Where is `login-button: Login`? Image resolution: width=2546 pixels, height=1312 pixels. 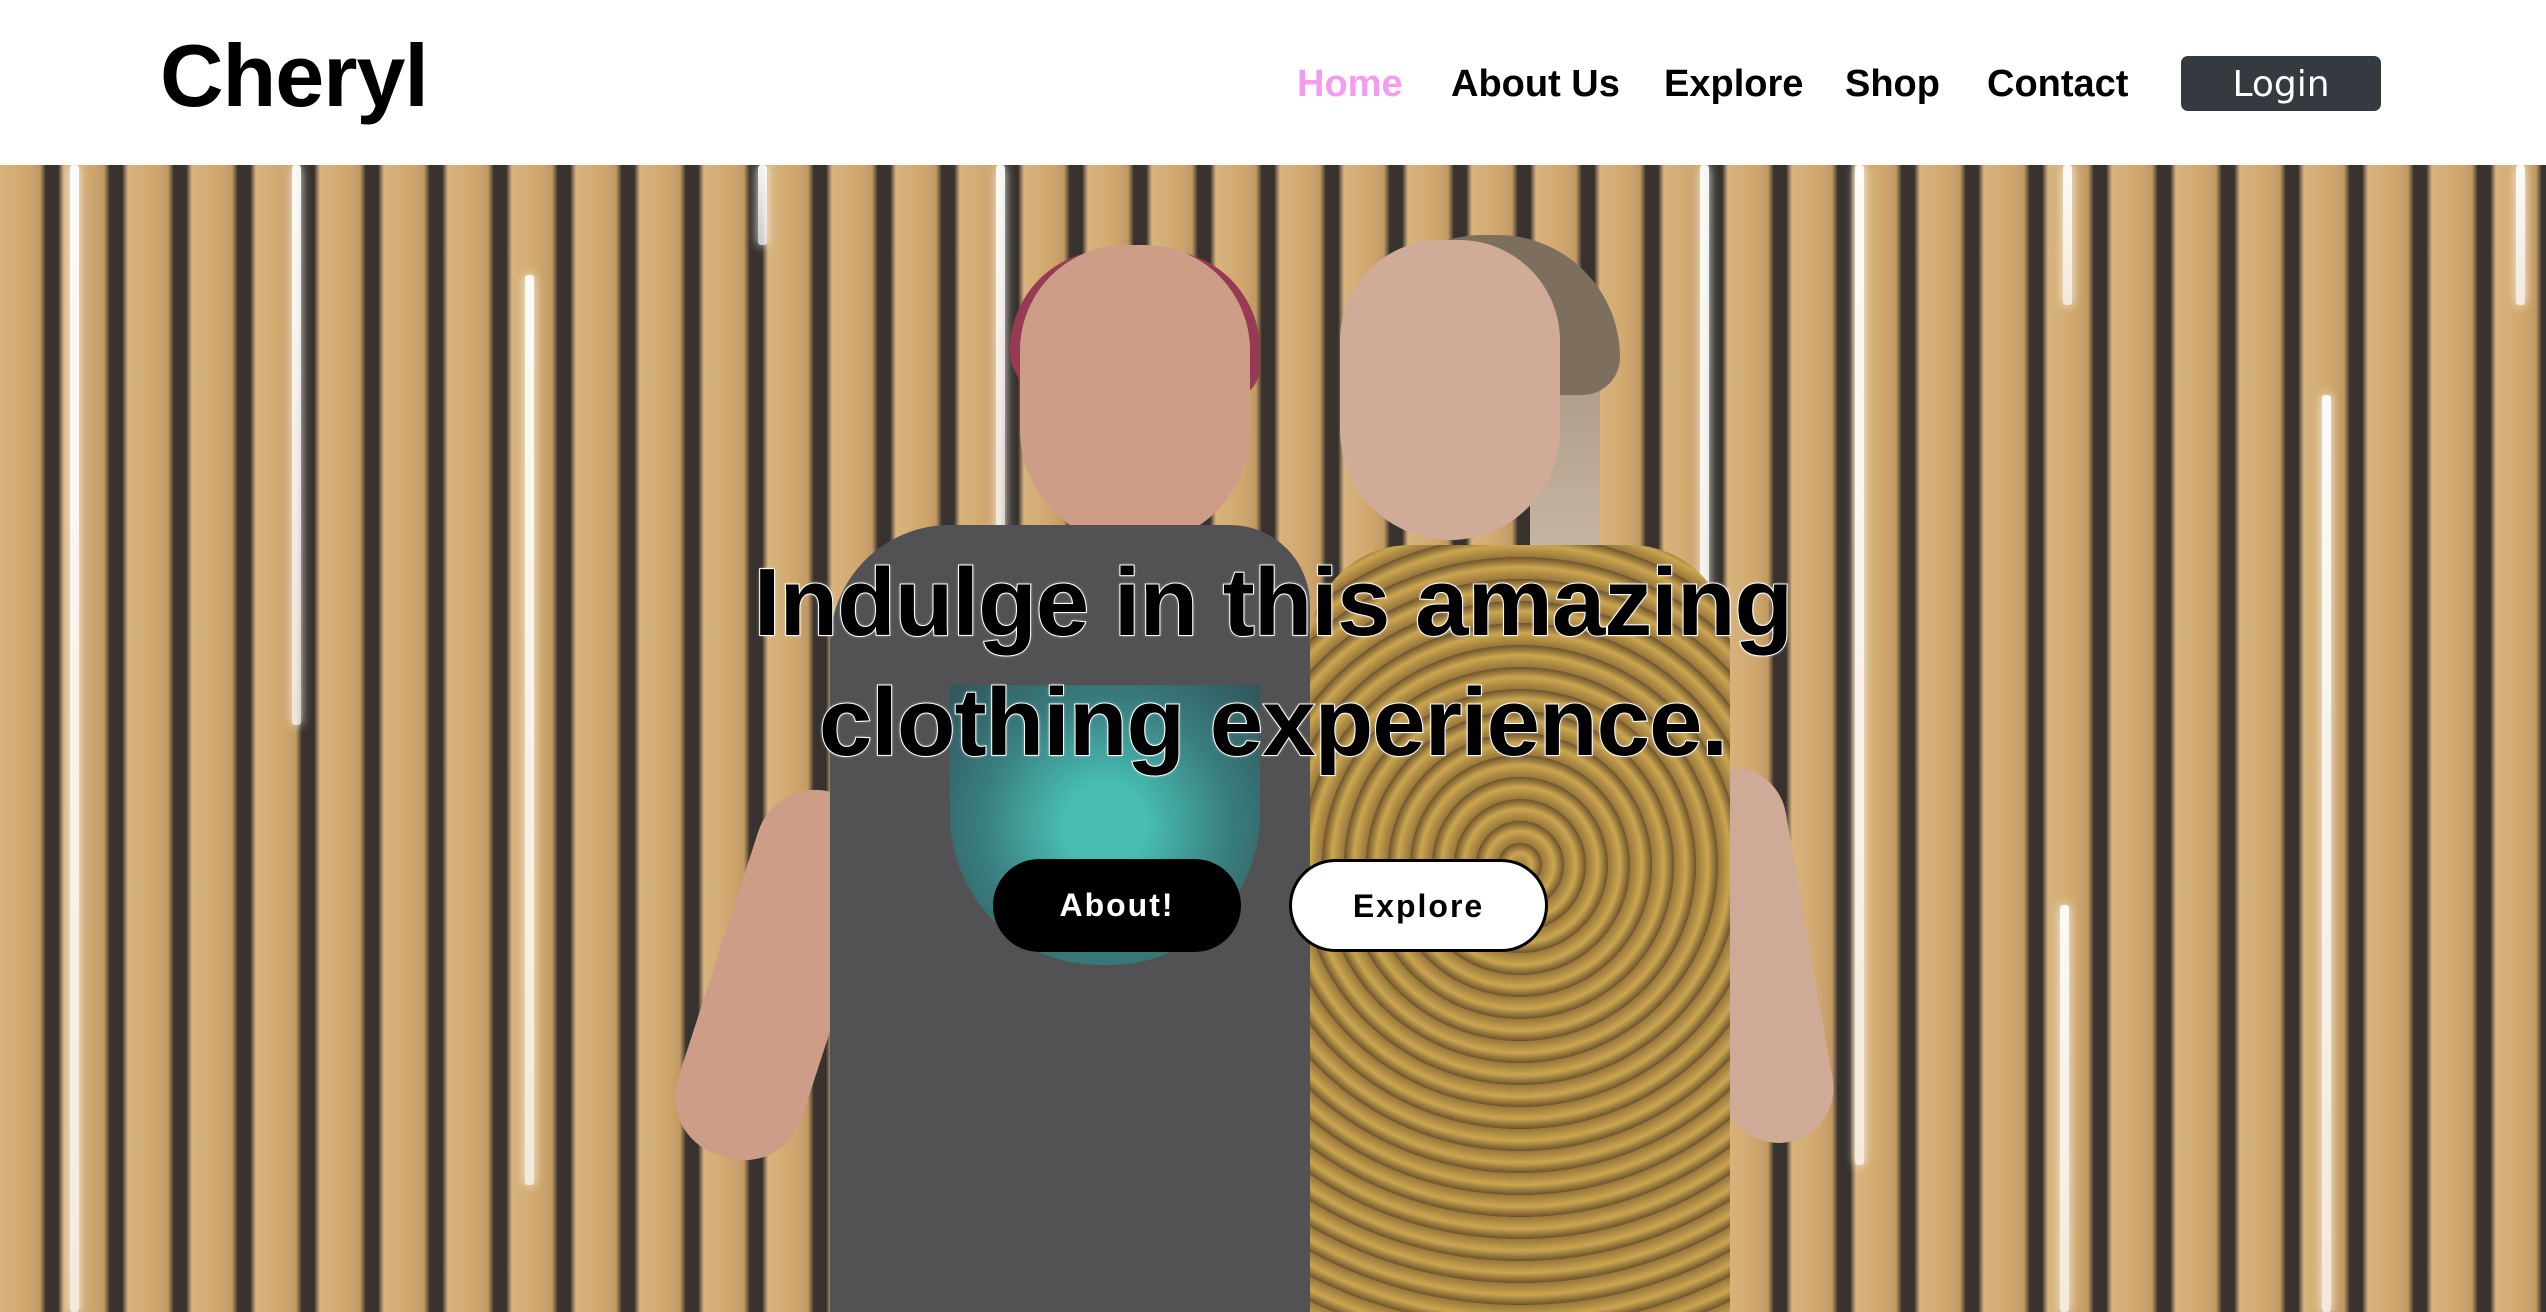
login-button: Login is located at coordinates (2281, 83).